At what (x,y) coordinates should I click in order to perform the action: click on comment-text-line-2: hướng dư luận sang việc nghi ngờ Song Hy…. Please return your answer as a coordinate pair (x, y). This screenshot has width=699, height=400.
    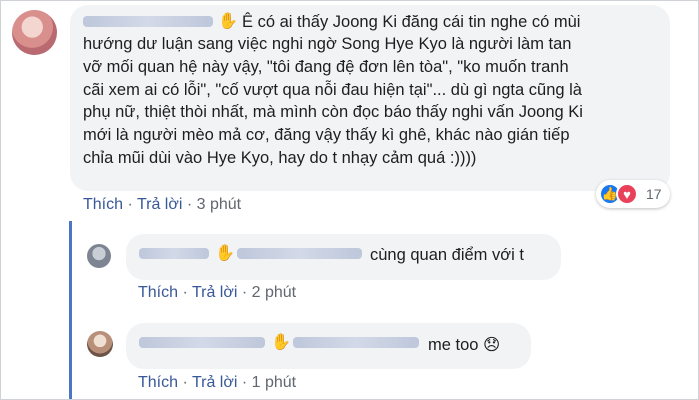
    Looking at the image, I should click on (327, 44).